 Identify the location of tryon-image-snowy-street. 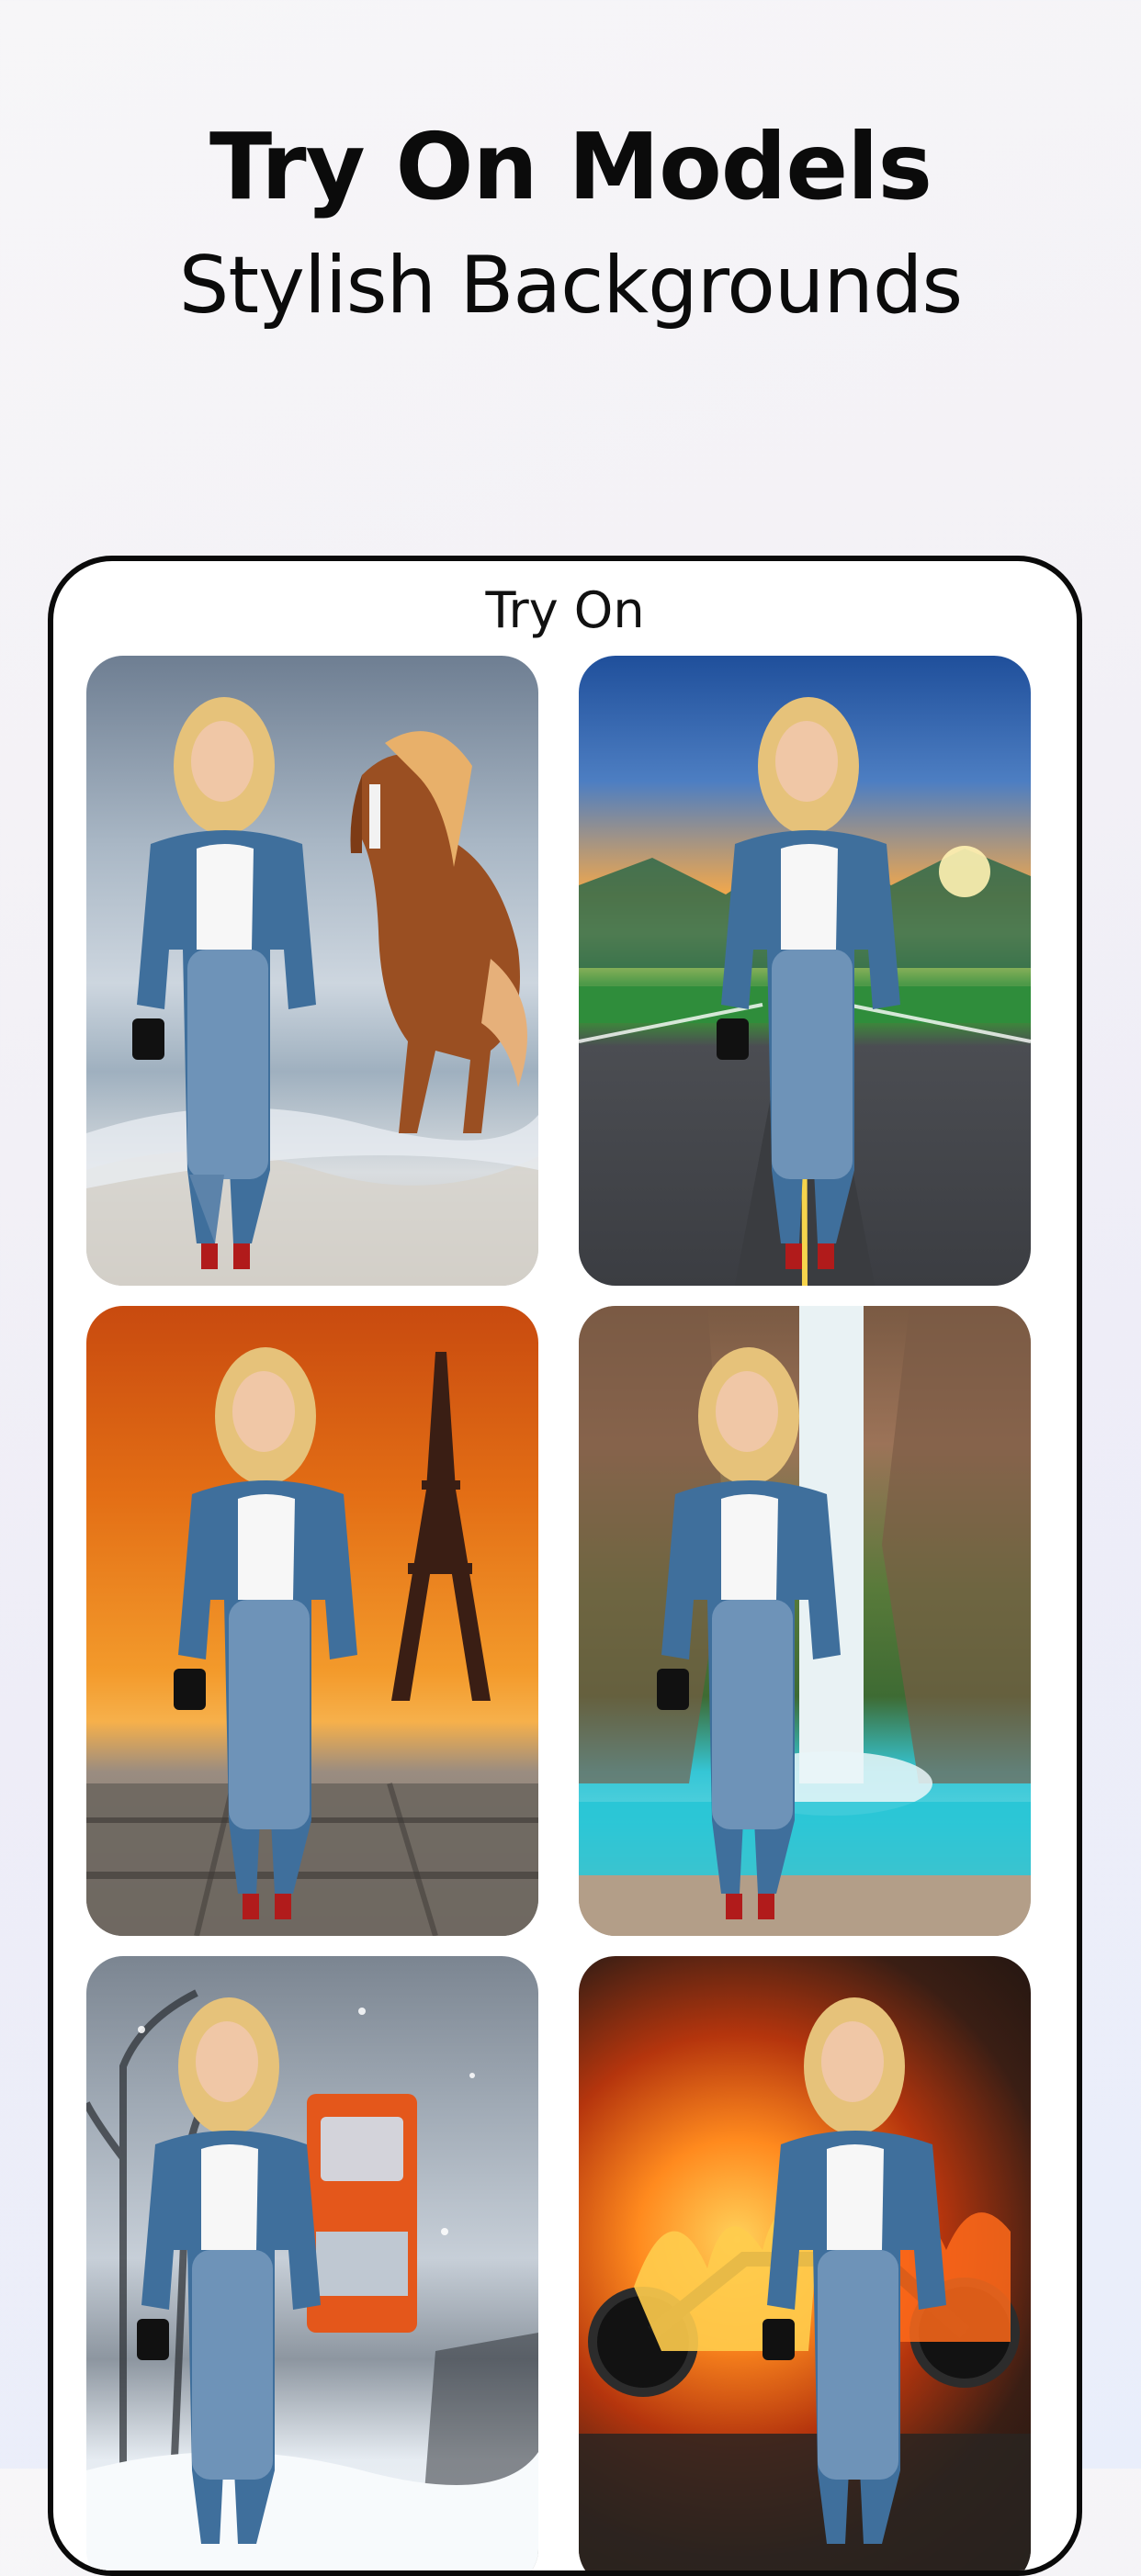
(312, 2263).